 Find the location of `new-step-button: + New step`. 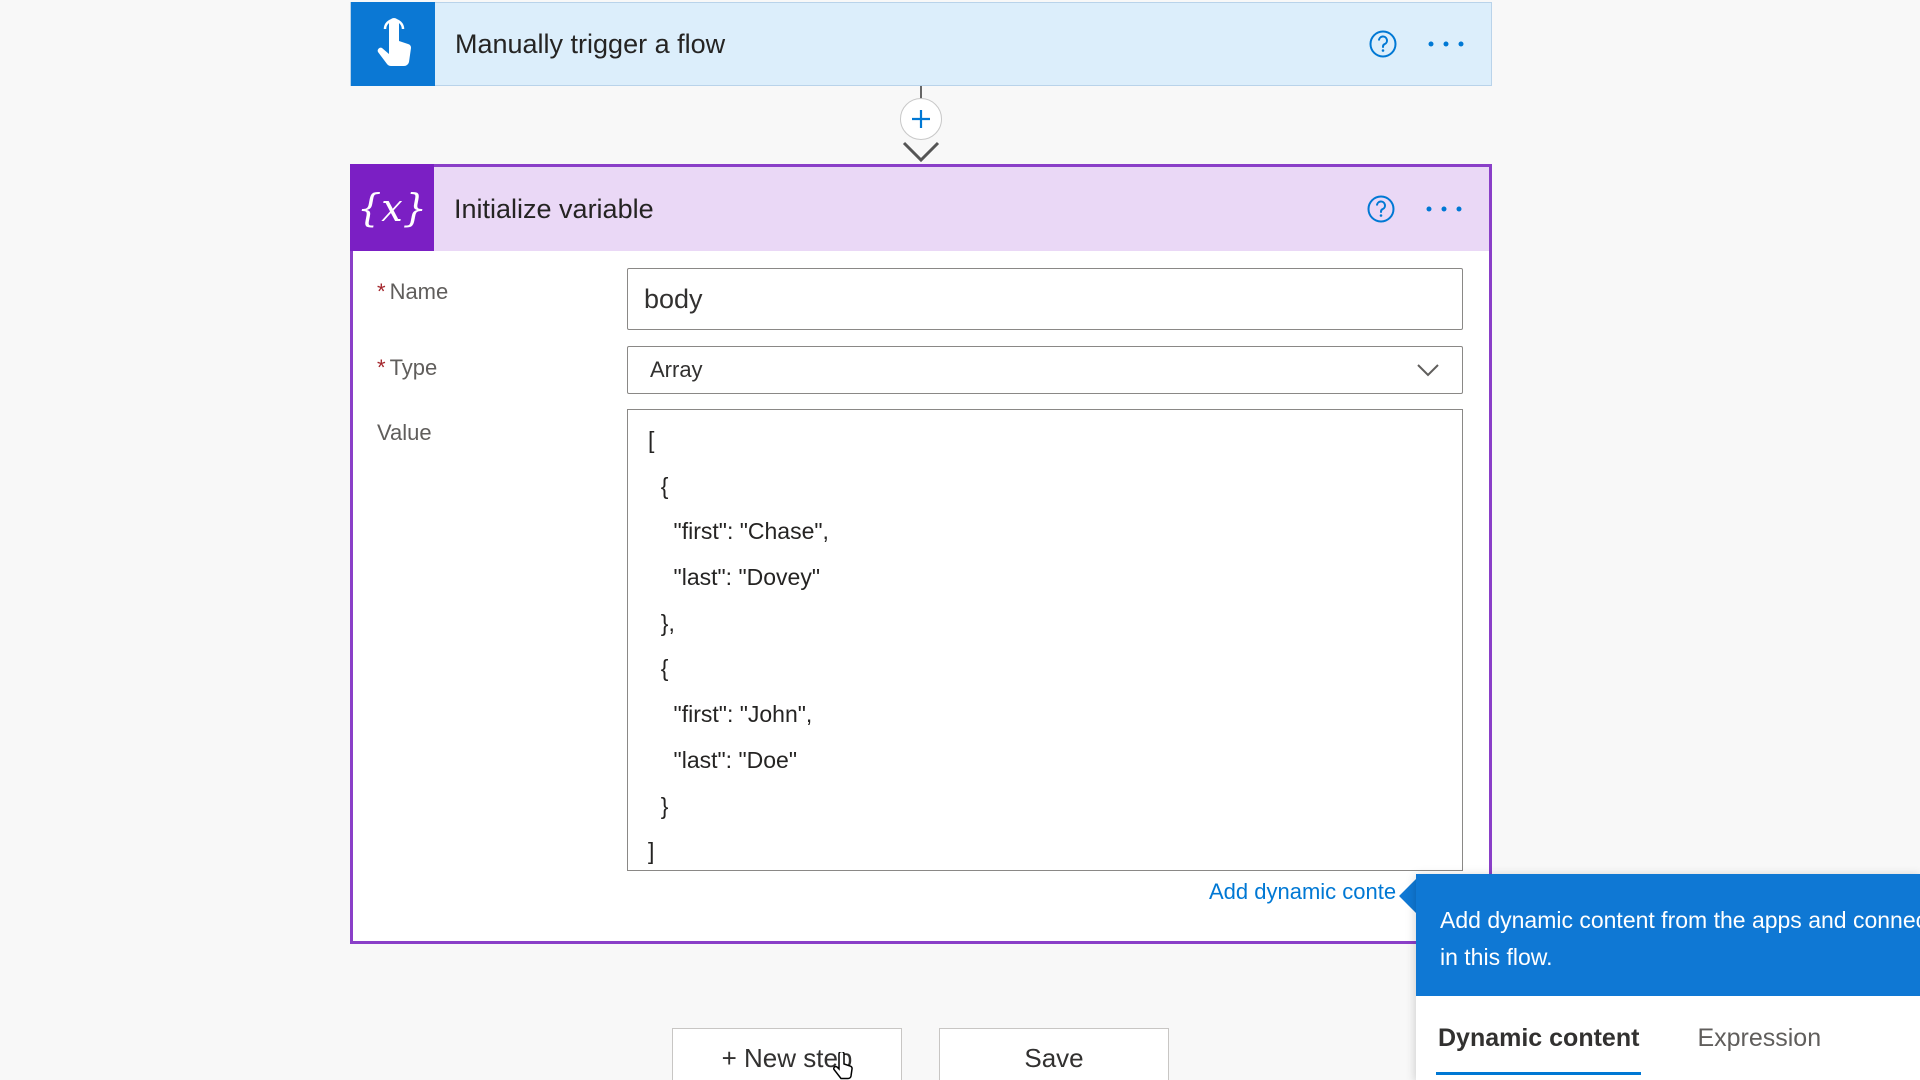

new-step-button: + New step is located at coordinates (787, 1054).